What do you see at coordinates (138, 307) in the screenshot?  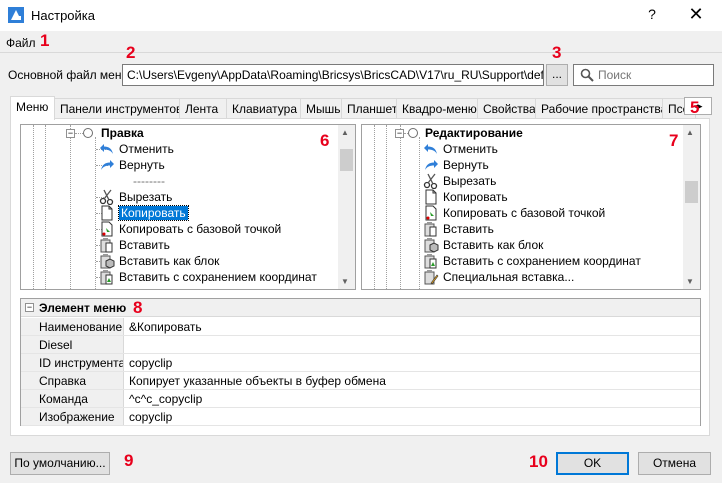 I see `marker-8: 8` at bounding box center [138, 307].